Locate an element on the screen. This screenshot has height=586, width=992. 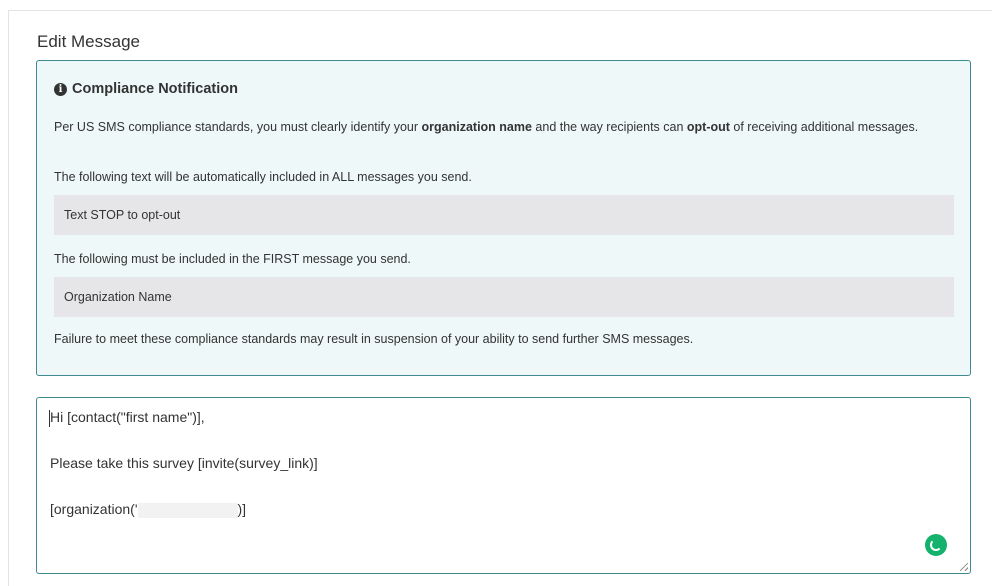
resize-handle-icon is located at coordinates (964, 567).